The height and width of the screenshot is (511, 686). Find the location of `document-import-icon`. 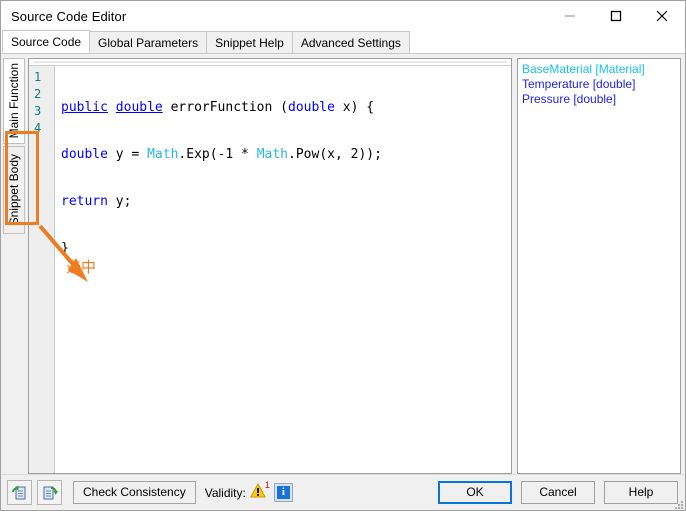

document-import-icon is located at coordinates (19, 492).